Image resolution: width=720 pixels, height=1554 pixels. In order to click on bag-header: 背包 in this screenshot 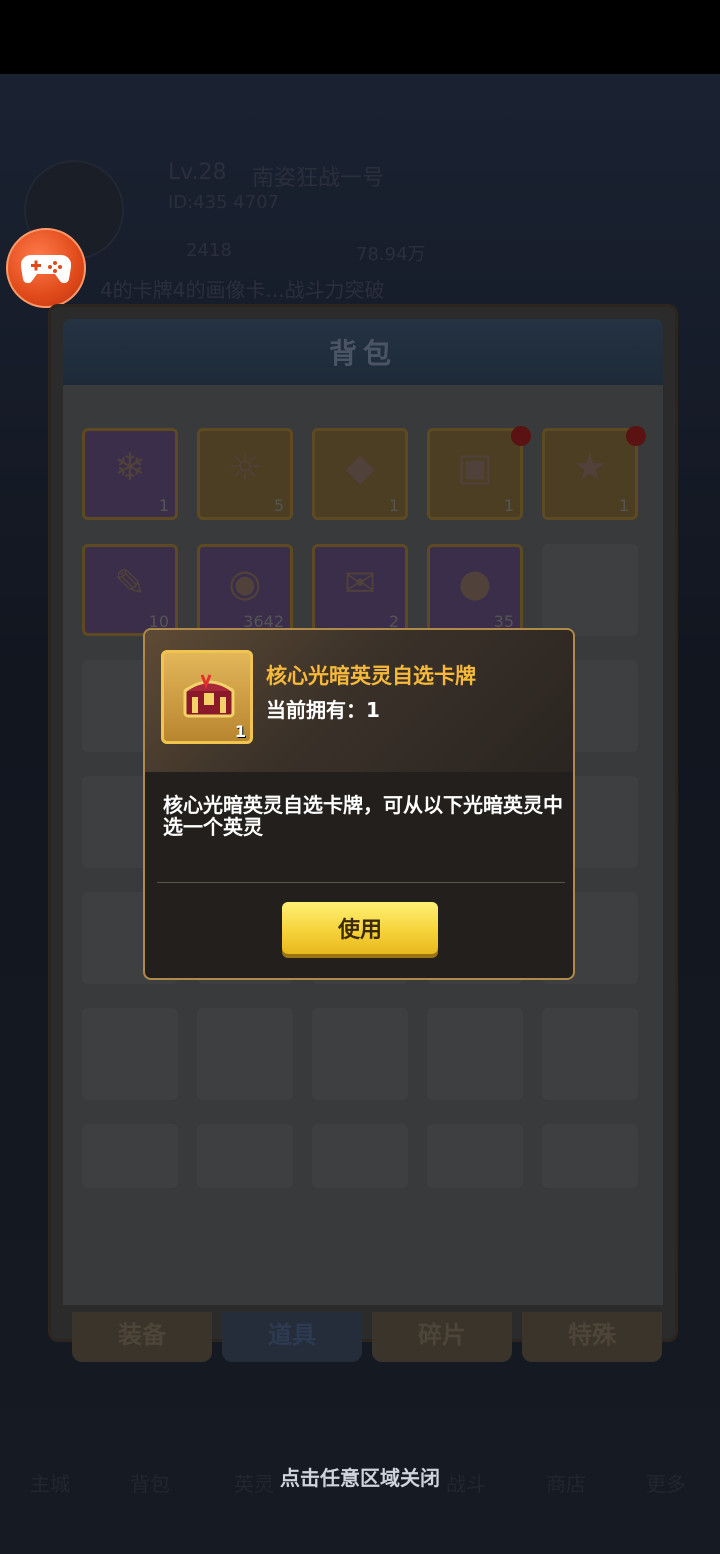, I will do `click(363, 352)`.